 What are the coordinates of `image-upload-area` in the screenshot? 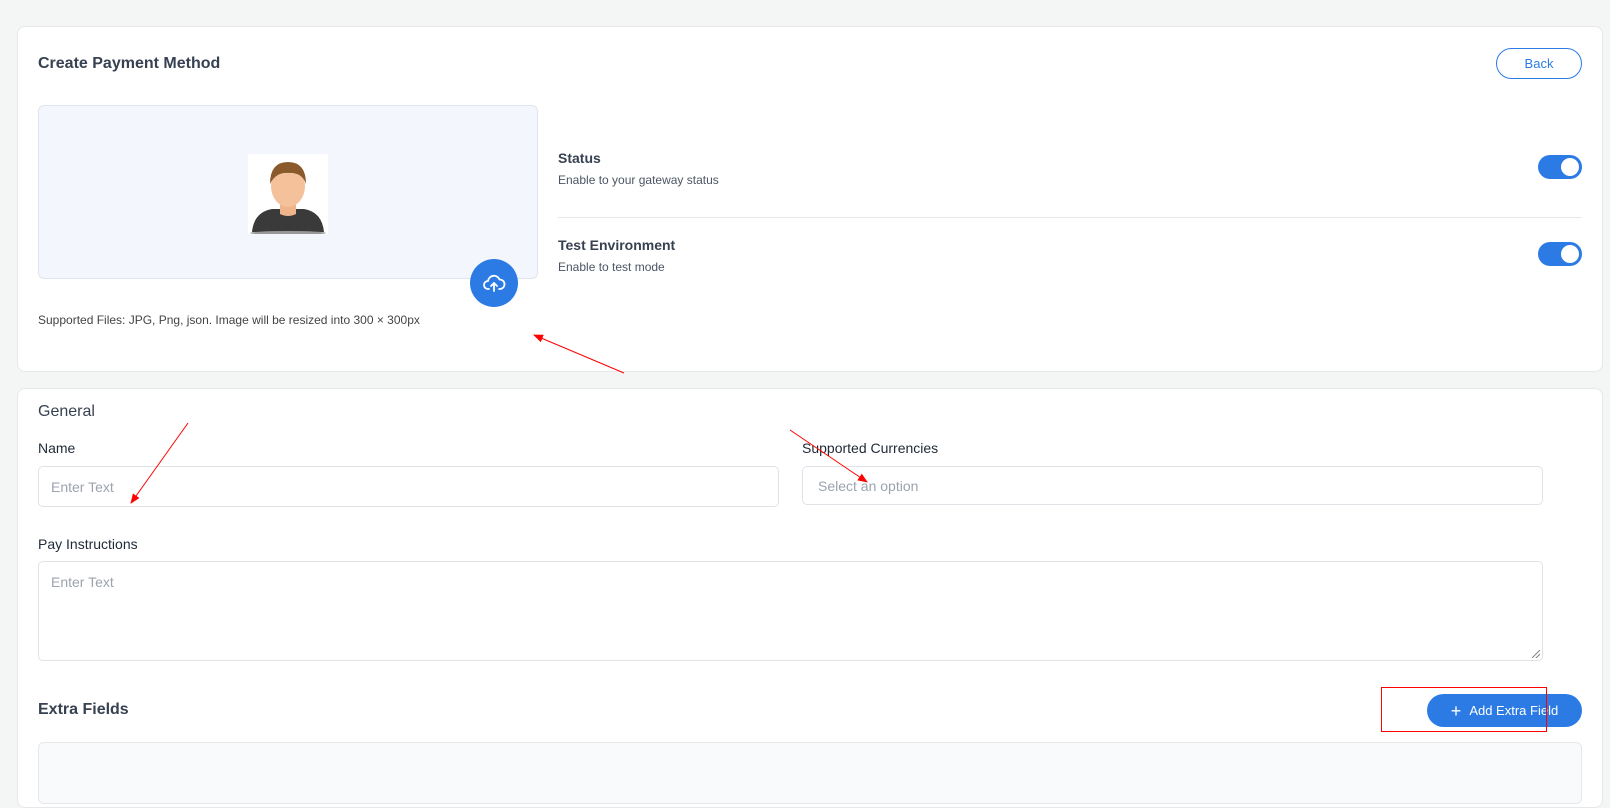 It's located at (288, 192).